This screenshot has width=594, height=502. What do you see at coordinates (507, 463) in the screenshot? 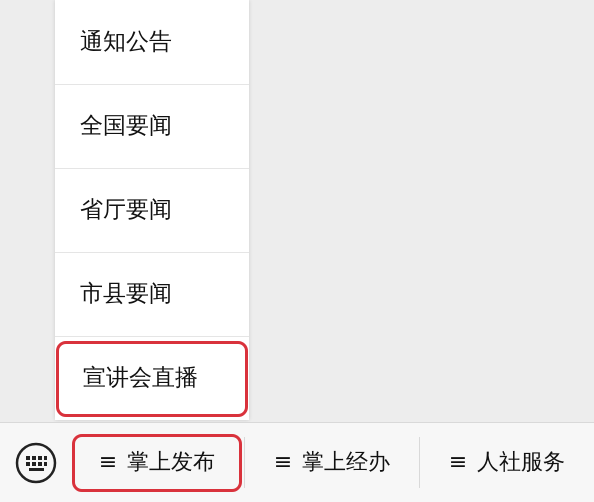
I see `tab-button: ≡ 人社服务` at bounding box center [507, 463].